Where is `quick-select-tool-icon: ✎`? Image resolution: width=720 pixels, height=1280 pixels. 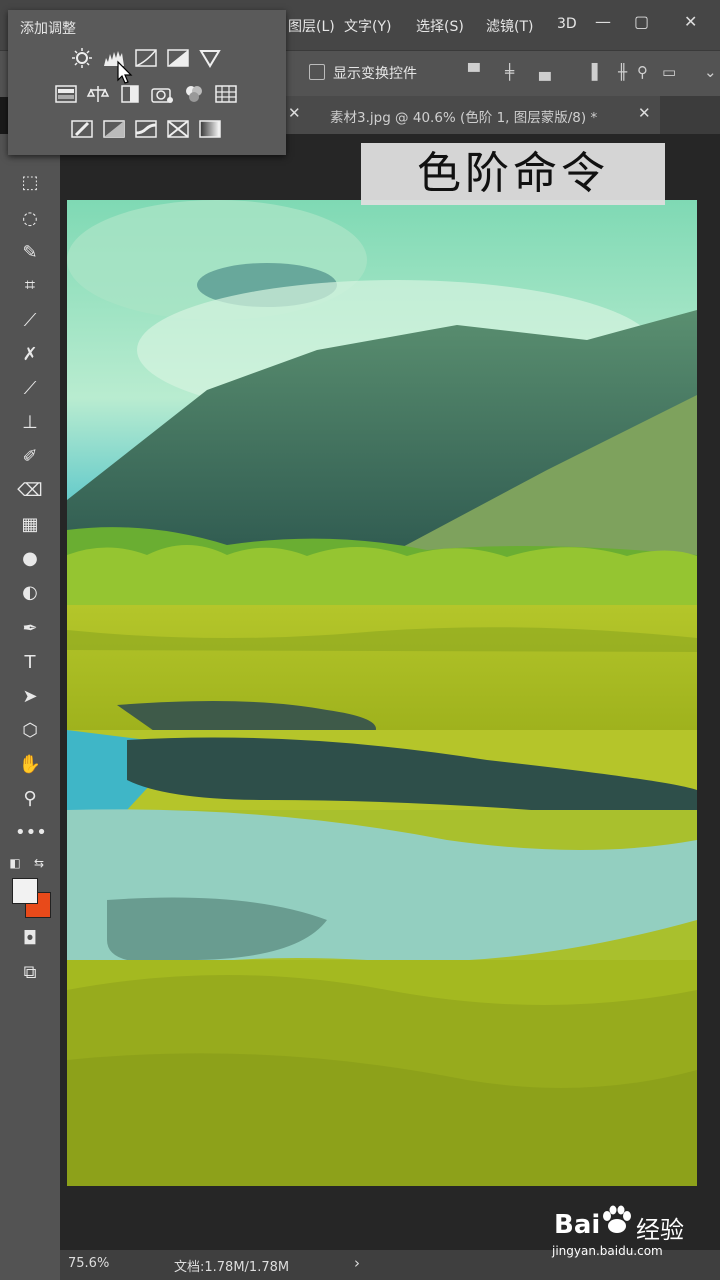 quick-select-tool-icon: ✎ is located at coordinates (30, 253).